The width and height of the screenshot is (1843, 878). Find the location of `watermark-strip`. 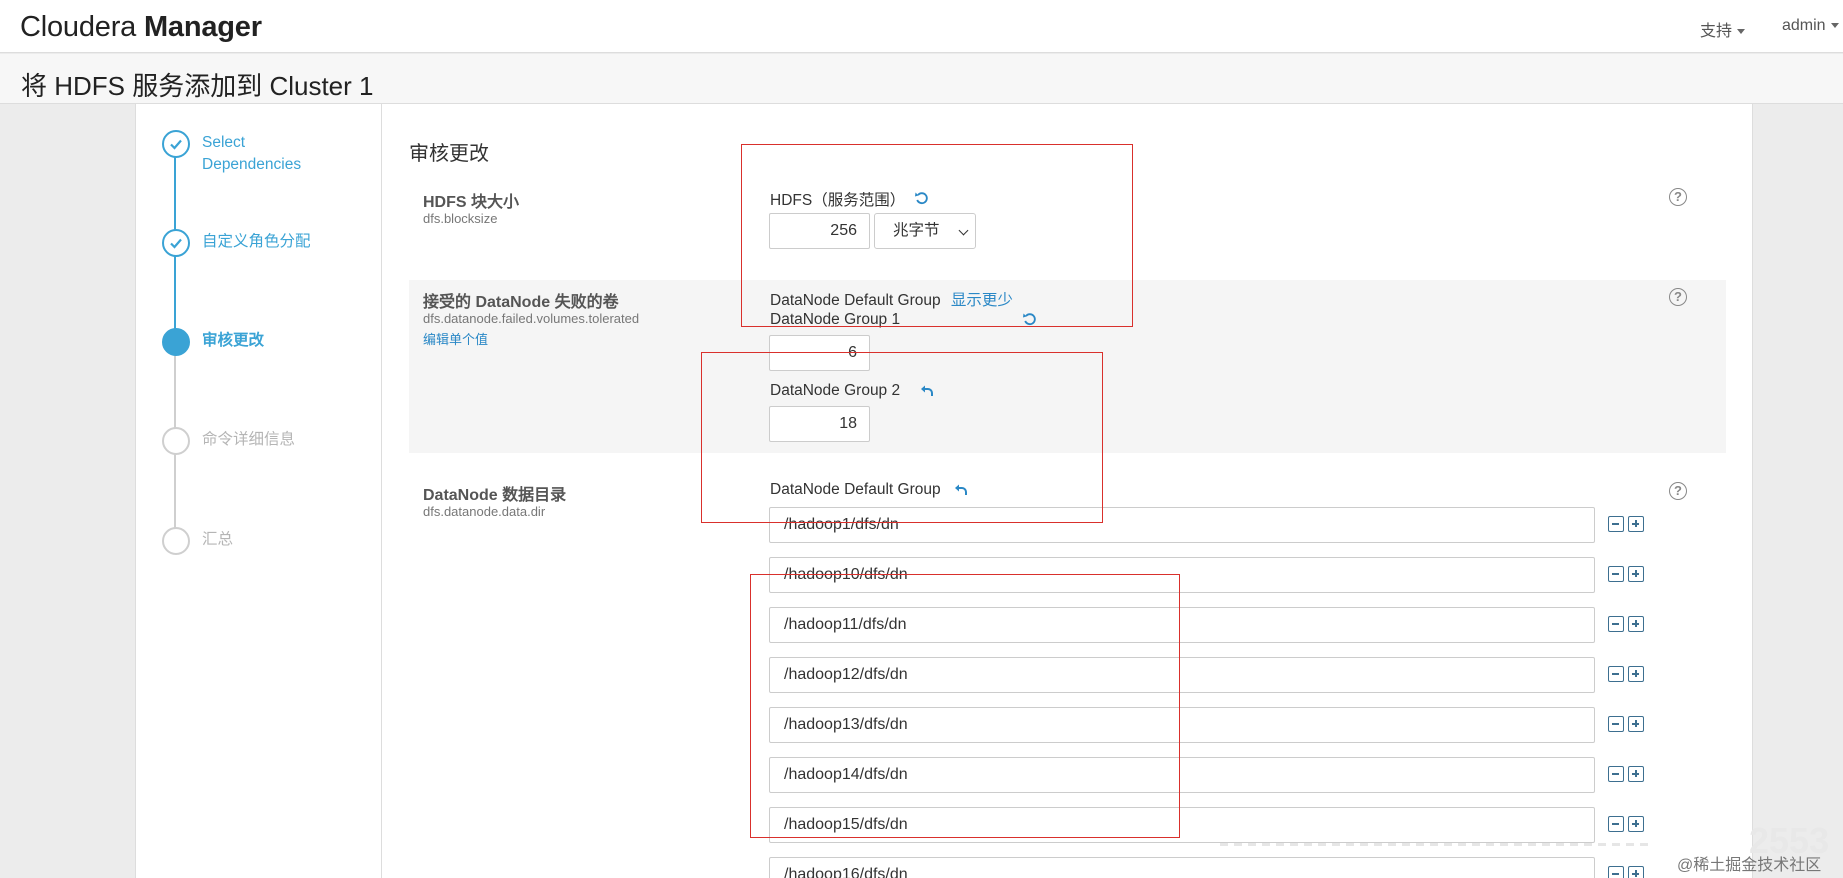

watermark-strip is located at coordinates (1435, 844).